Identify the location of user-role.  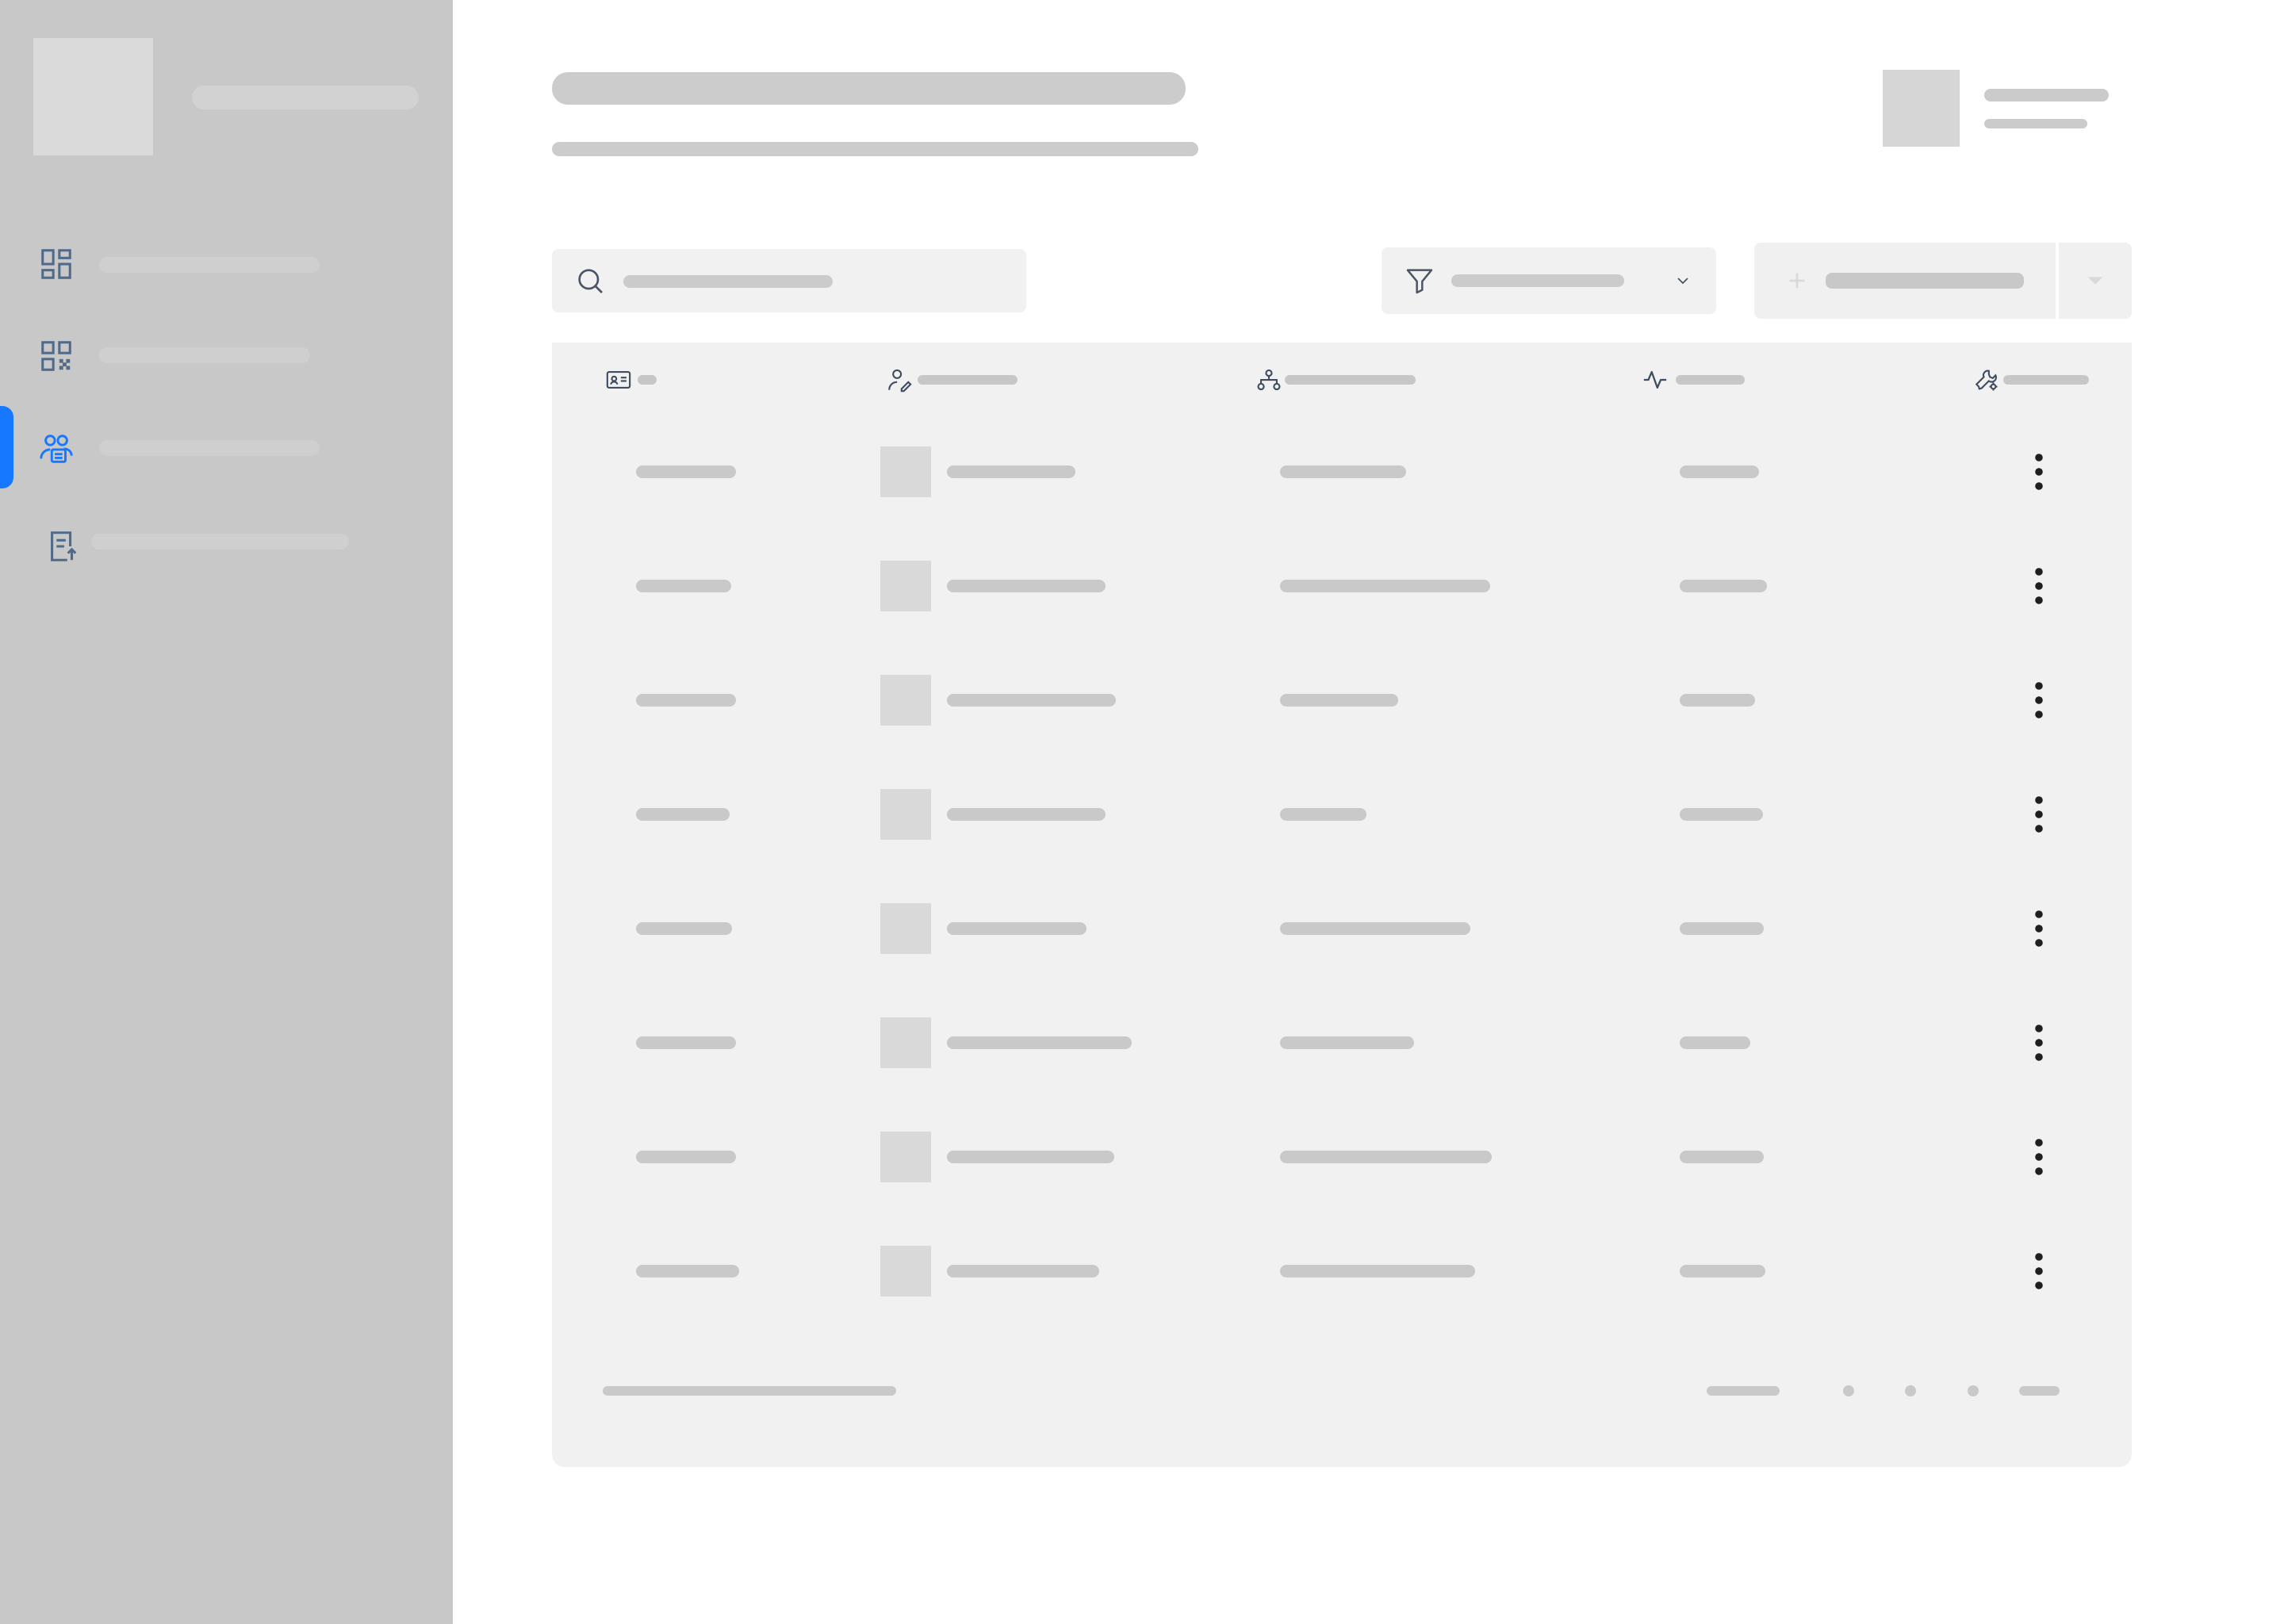
(2035, 123).